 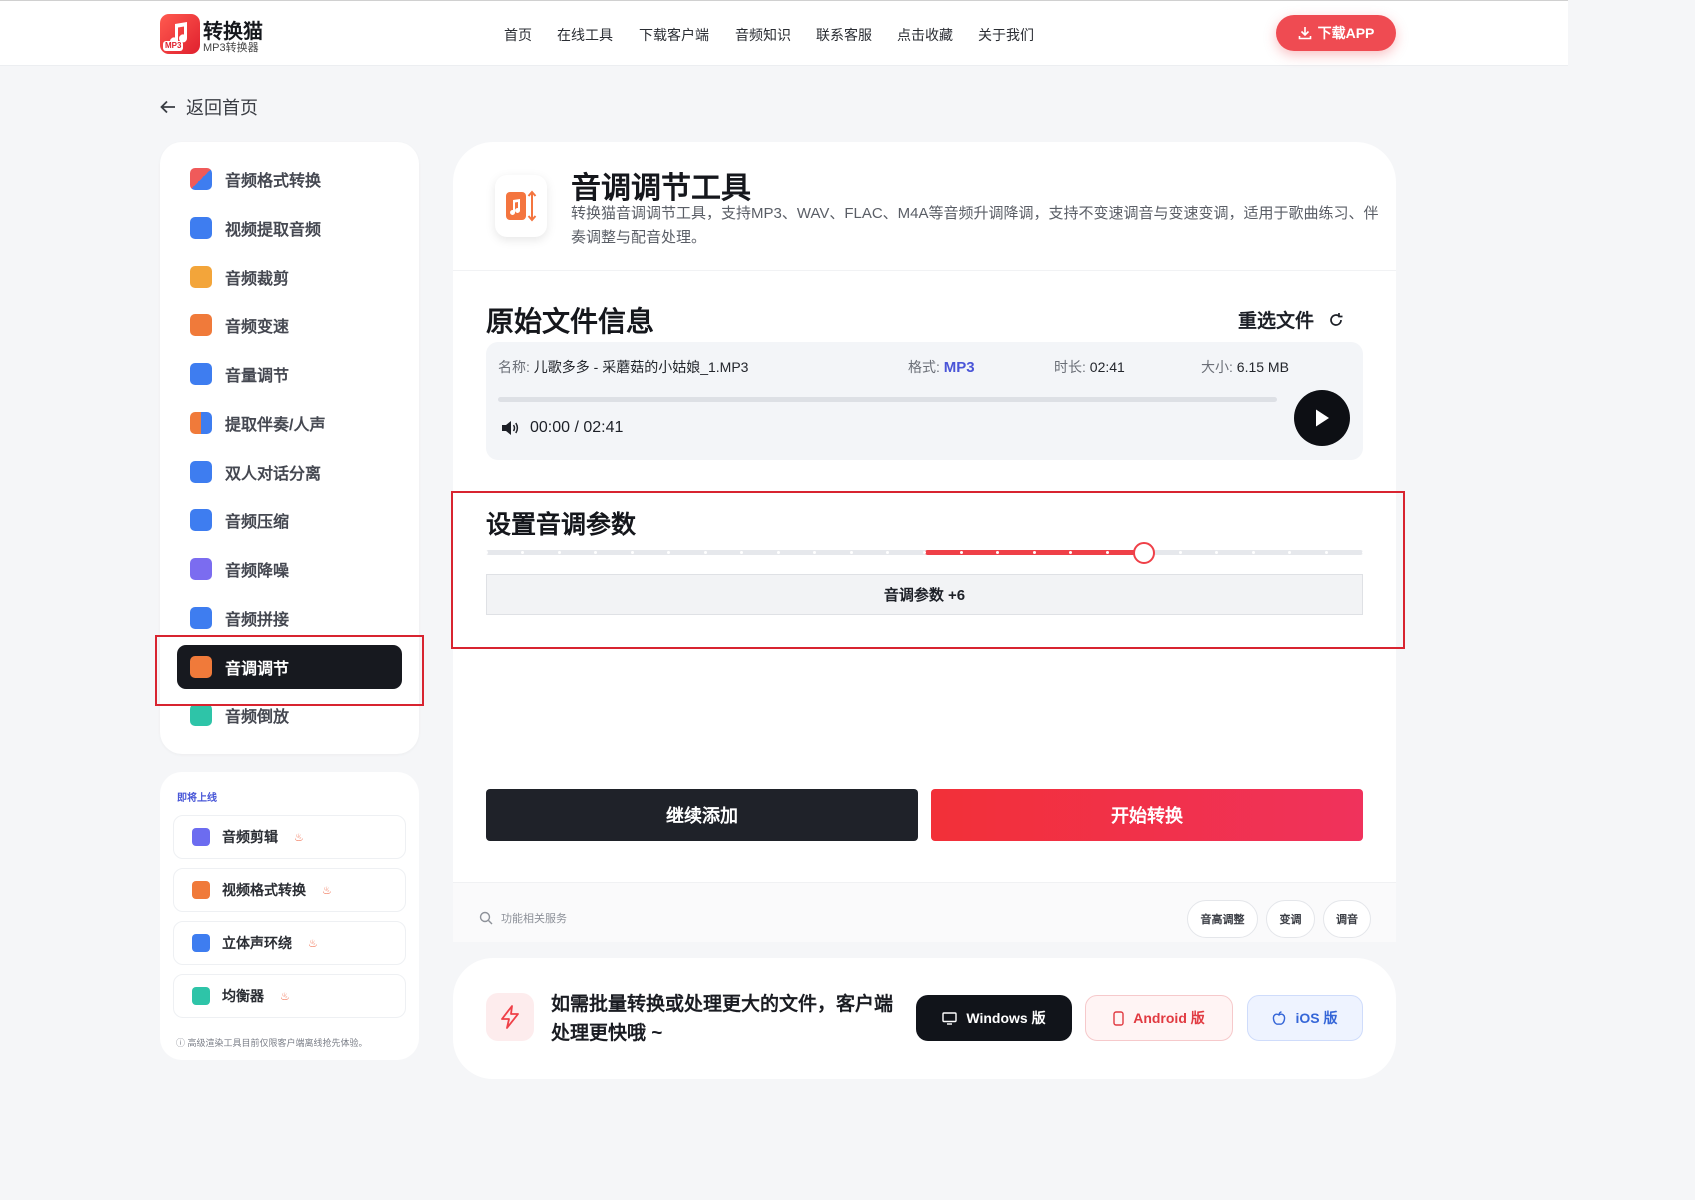 What do you see at coordinates (534, 919) in the screenshot?
I see `related-services-label: 功能相关服务` at bounding box center [534, 919].